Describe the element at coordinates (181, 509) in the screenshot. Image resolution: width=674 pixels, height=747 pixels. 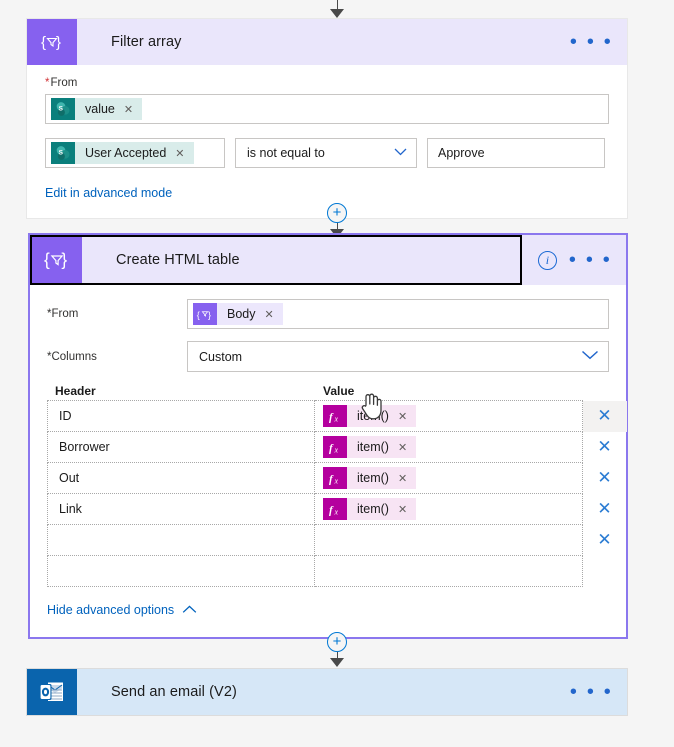
I see `header-cell: Link` at that location.